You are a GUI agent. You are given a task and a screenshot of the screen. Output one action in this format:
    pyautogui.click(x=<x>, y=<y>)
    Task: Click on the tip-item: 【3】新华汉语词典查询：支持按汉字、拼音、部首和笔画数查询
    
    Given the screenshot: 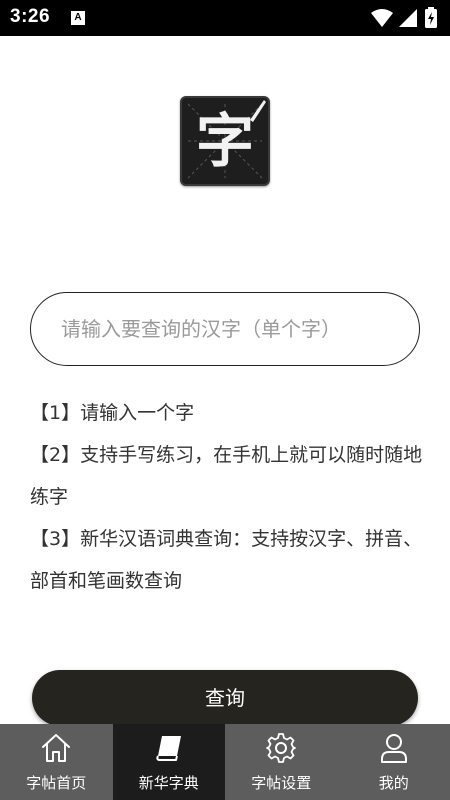 What is the action you would take?
    pyautogui.click(x=226, y=560)
    